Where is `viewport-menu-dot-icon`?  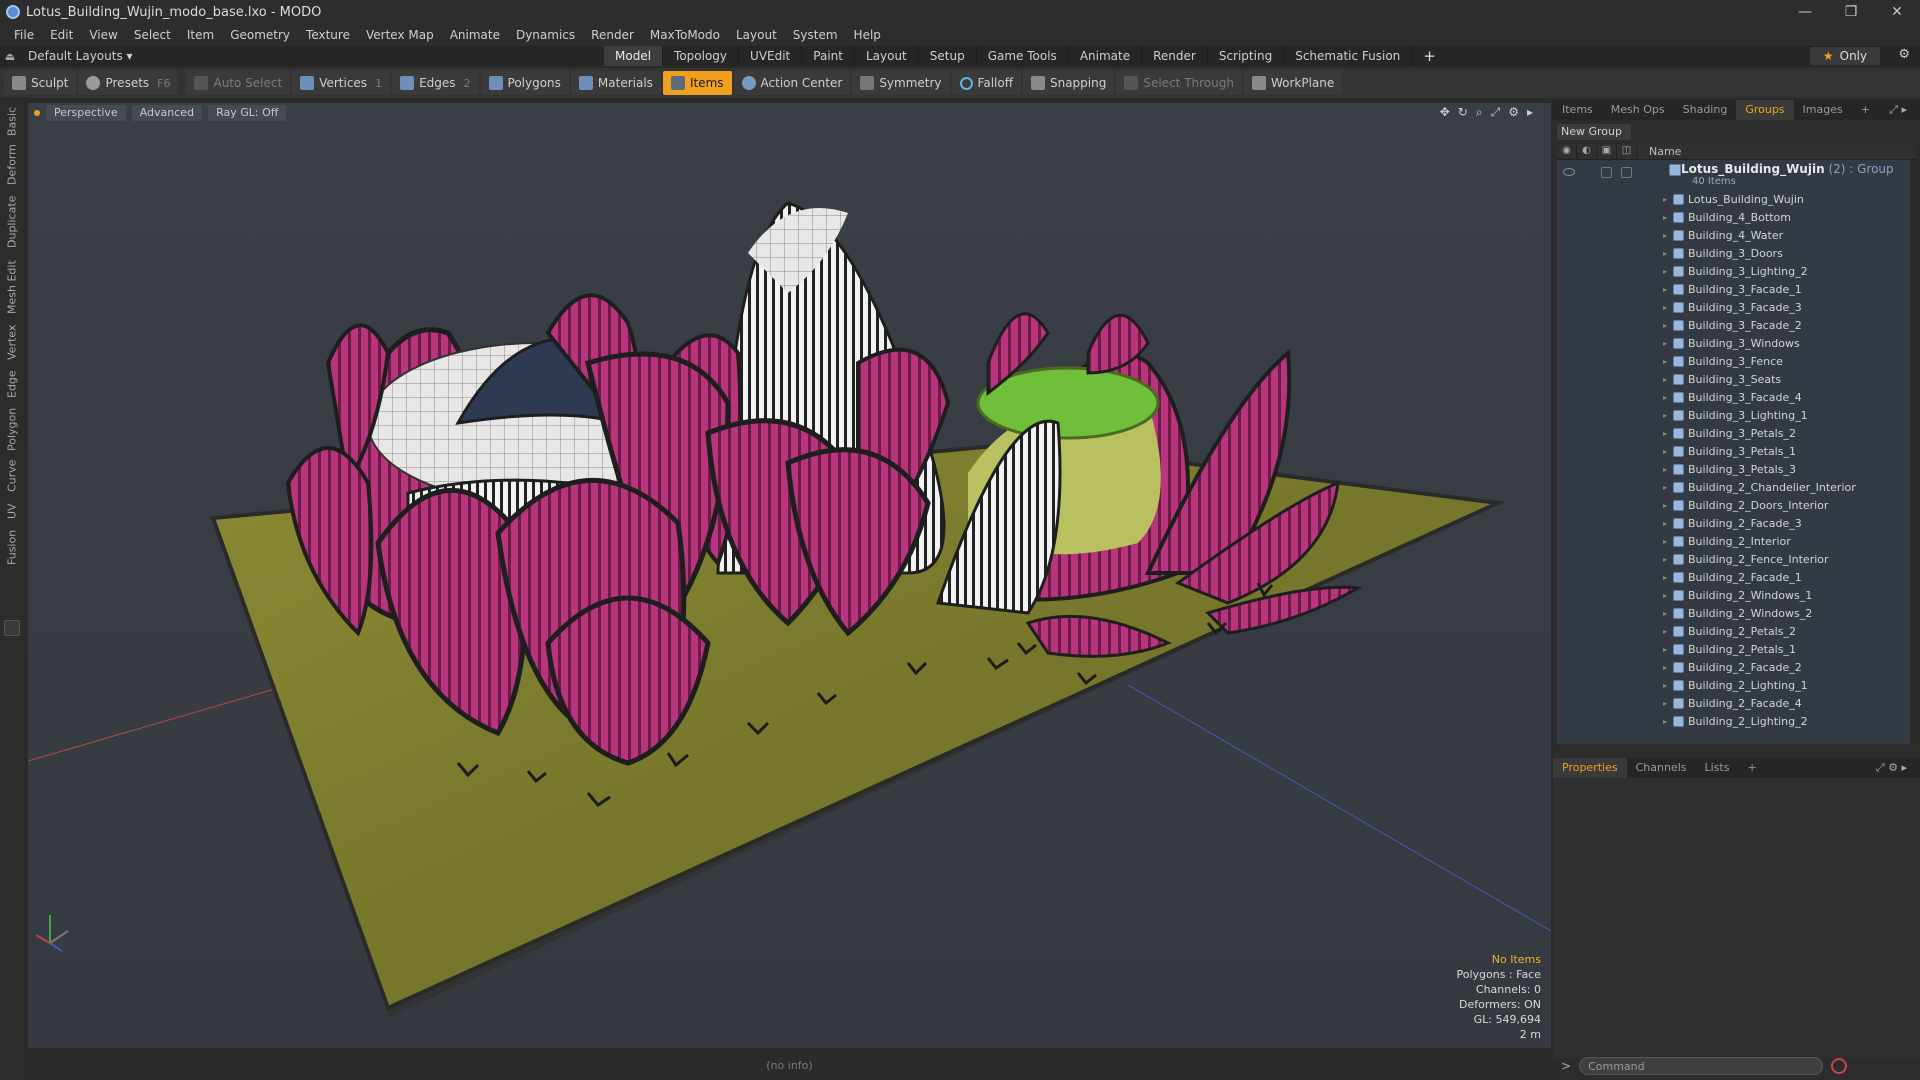
viewport-menu-dot-icon is located at coordinates (37, 113).